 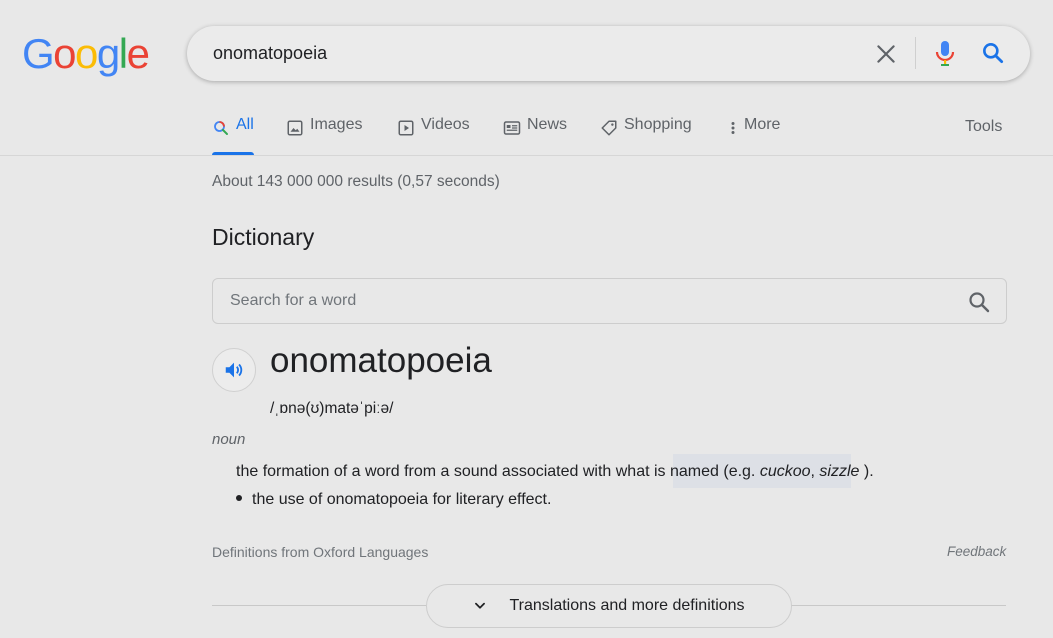 I want to click on definition-text: )., so click(x=866, y=471).